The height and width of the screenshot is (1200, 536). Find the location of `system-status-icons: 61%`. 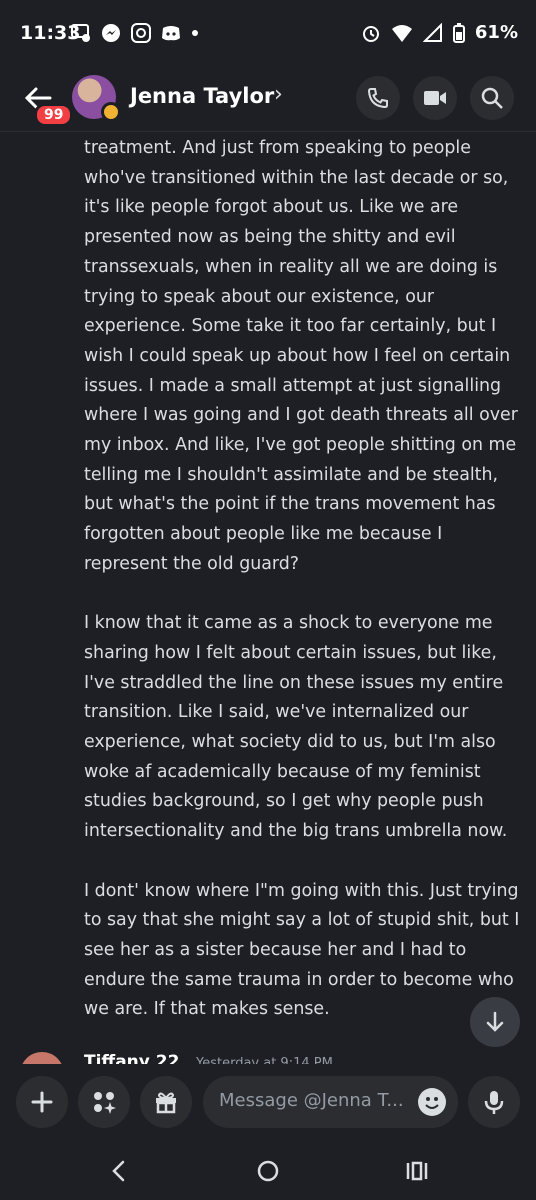

system-status-icons: 61% is located at coordinates (439, 32).